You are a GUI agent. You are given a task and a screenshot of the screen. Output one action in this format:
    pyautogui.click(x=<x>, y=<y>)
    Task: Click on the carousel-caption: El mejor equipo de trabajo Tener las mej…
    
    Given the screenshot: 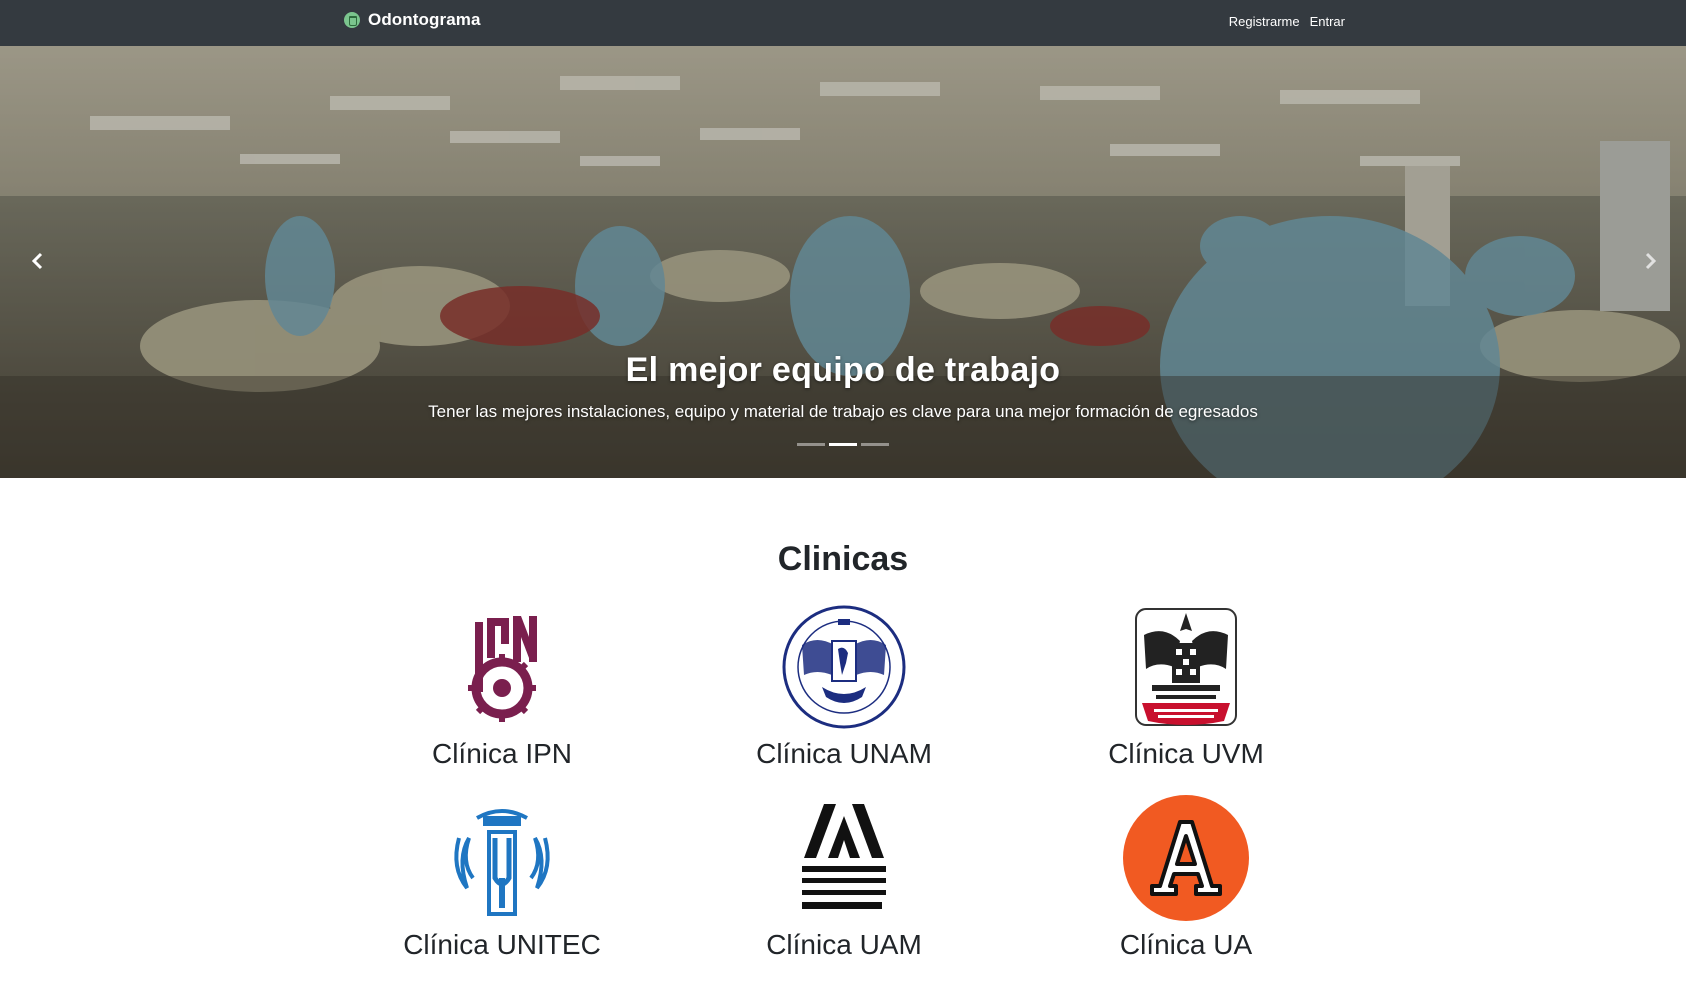 What is the action you would take?
    pyautogui.click(x=843, y=386)
    